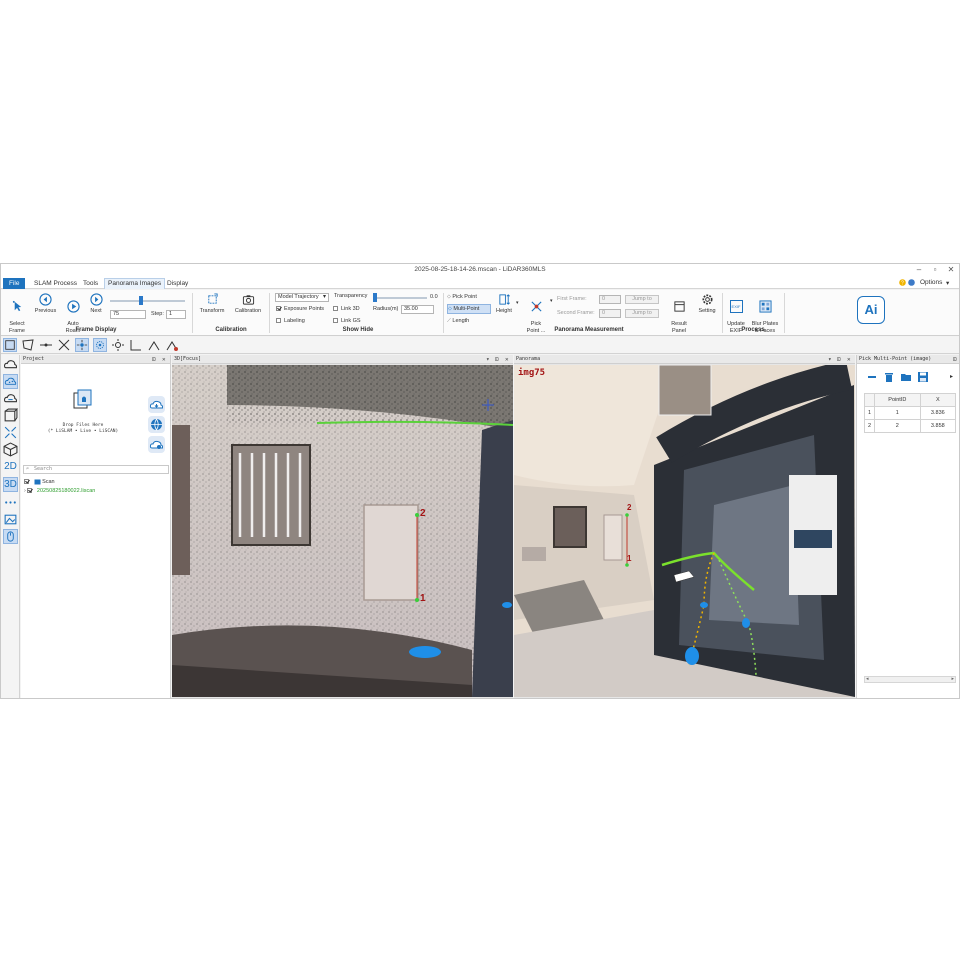  I want to click on second-jump-to-button: Jump to, so click(642, 313).